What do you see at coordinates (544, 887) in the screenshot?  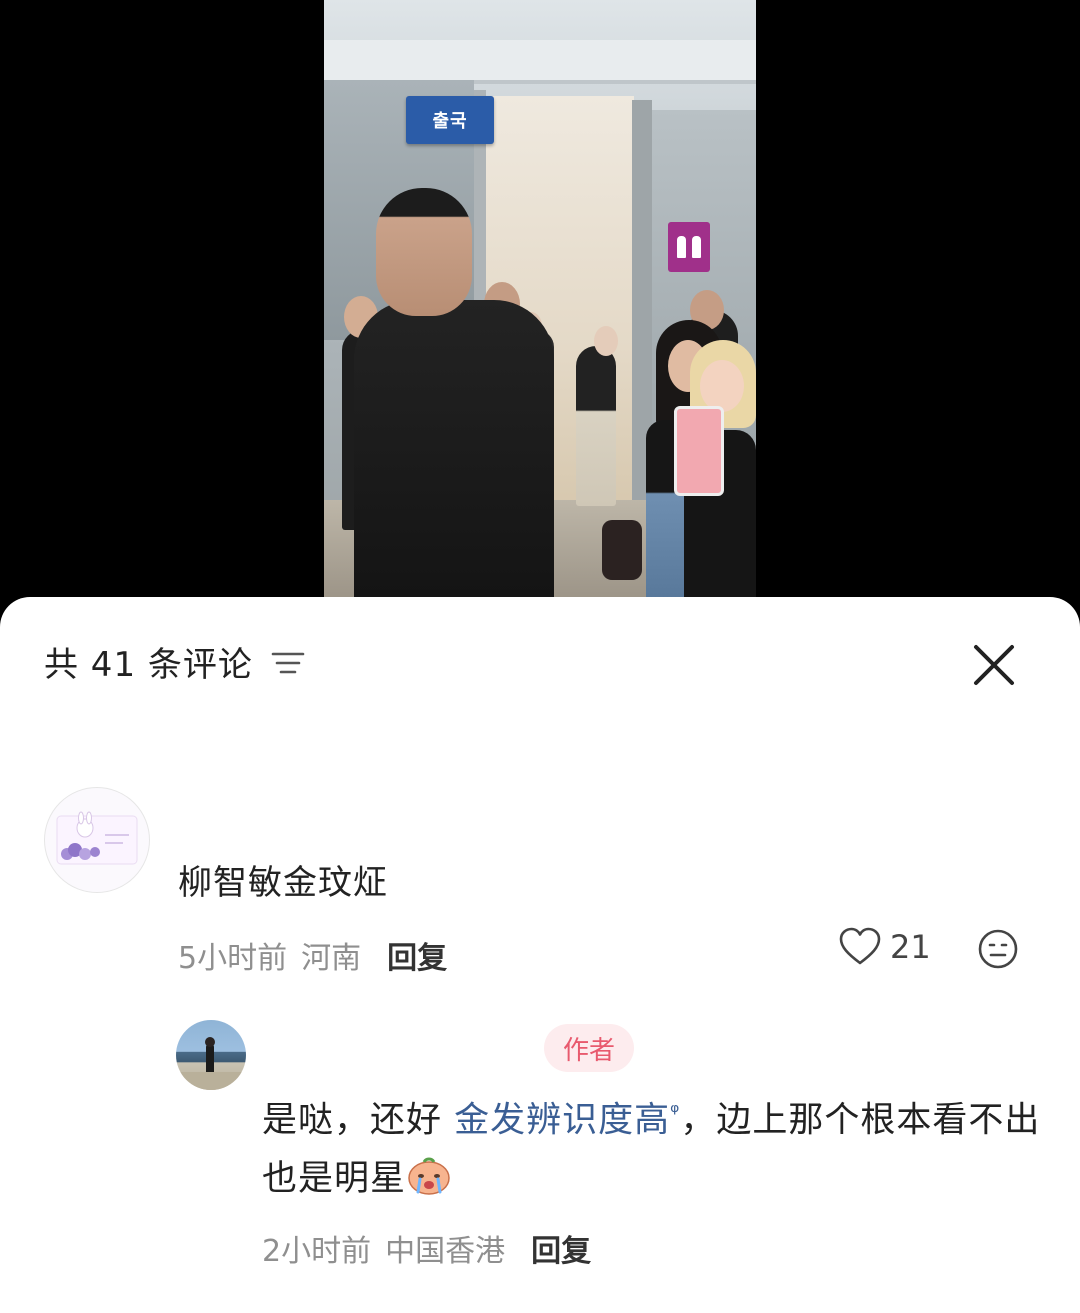 I see `comment-item: 柳智敏金玟炡 5小时前 河南 回复 21` at bounding box center [544, 887].